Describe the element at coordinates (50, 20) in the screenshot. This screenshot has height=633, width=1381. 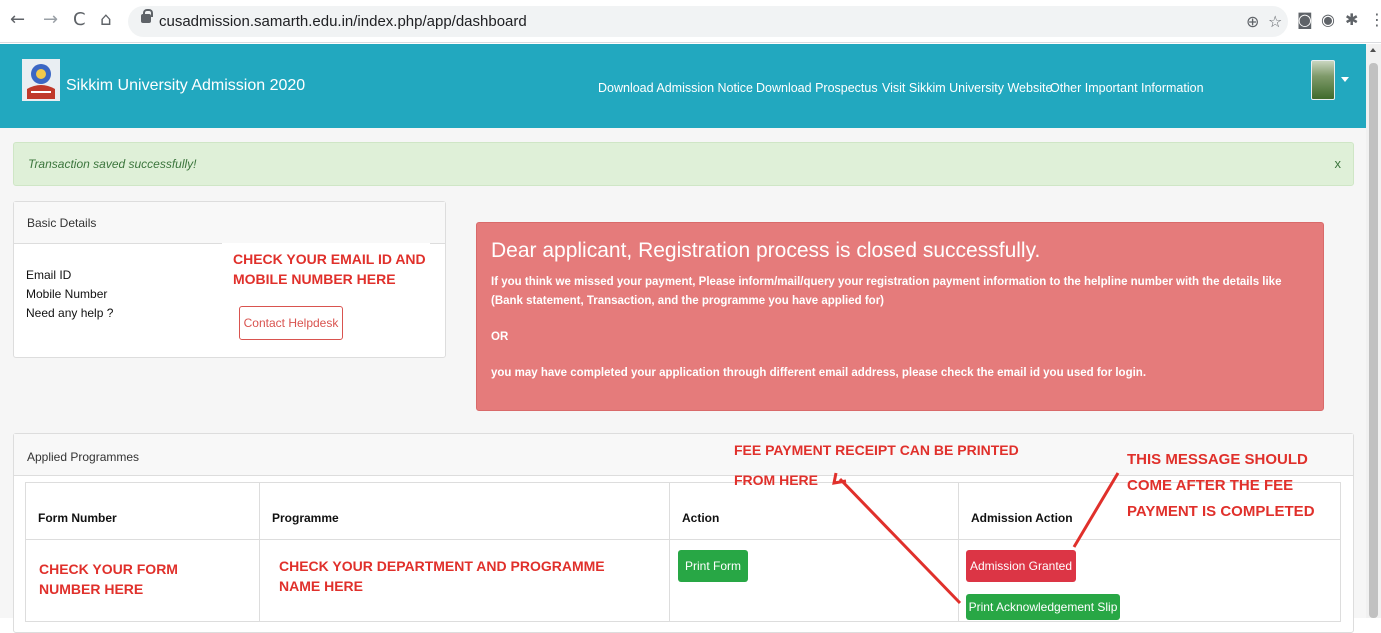
I see `forward-icon: →` at that location.